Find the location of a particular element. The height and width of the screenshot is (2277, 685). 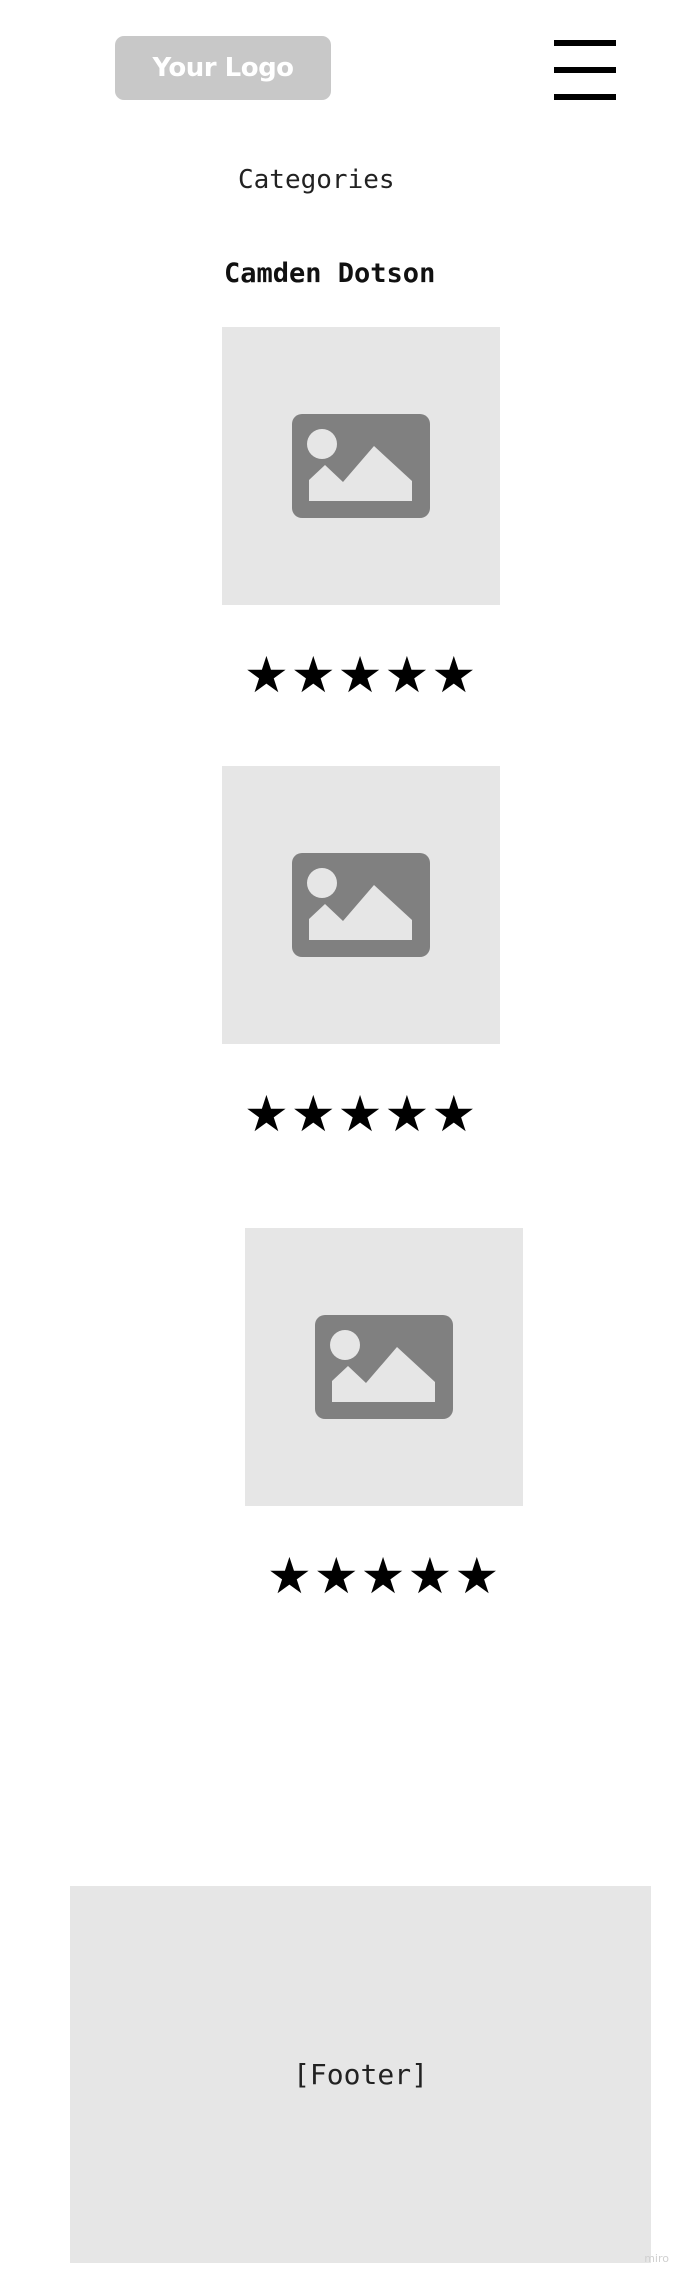

rating-stars-2: ★ ★ ★ ★ ★ is located at coordinates (360, 1114).